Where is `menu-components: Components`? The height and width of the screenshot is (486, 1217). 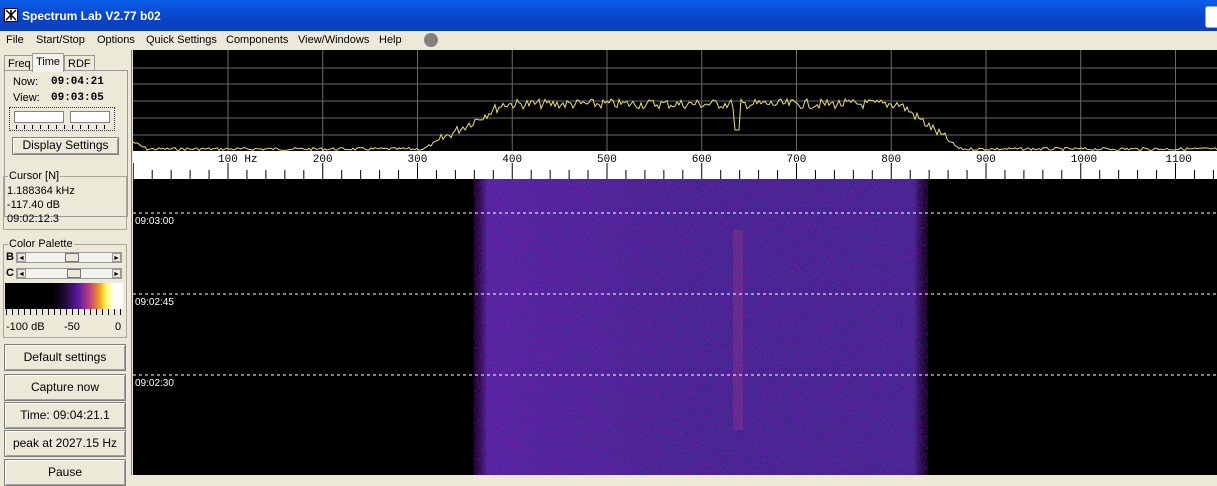 menu-components: Components is located at coordinates (257, 40).